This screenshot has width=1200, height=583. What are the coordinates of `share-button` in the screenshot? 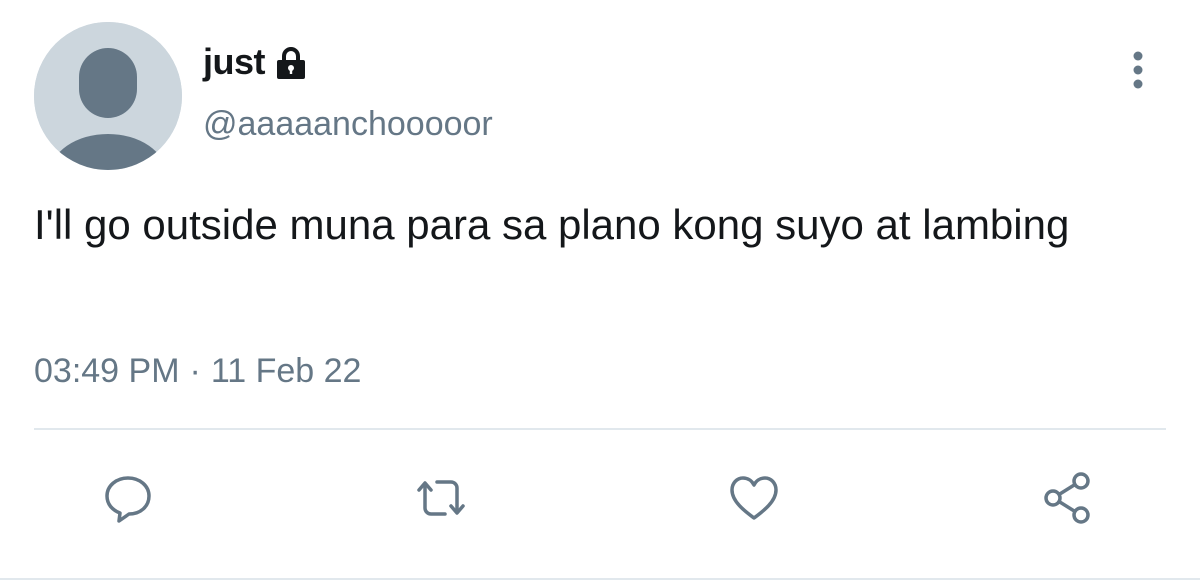 It's located at (1067, 498).